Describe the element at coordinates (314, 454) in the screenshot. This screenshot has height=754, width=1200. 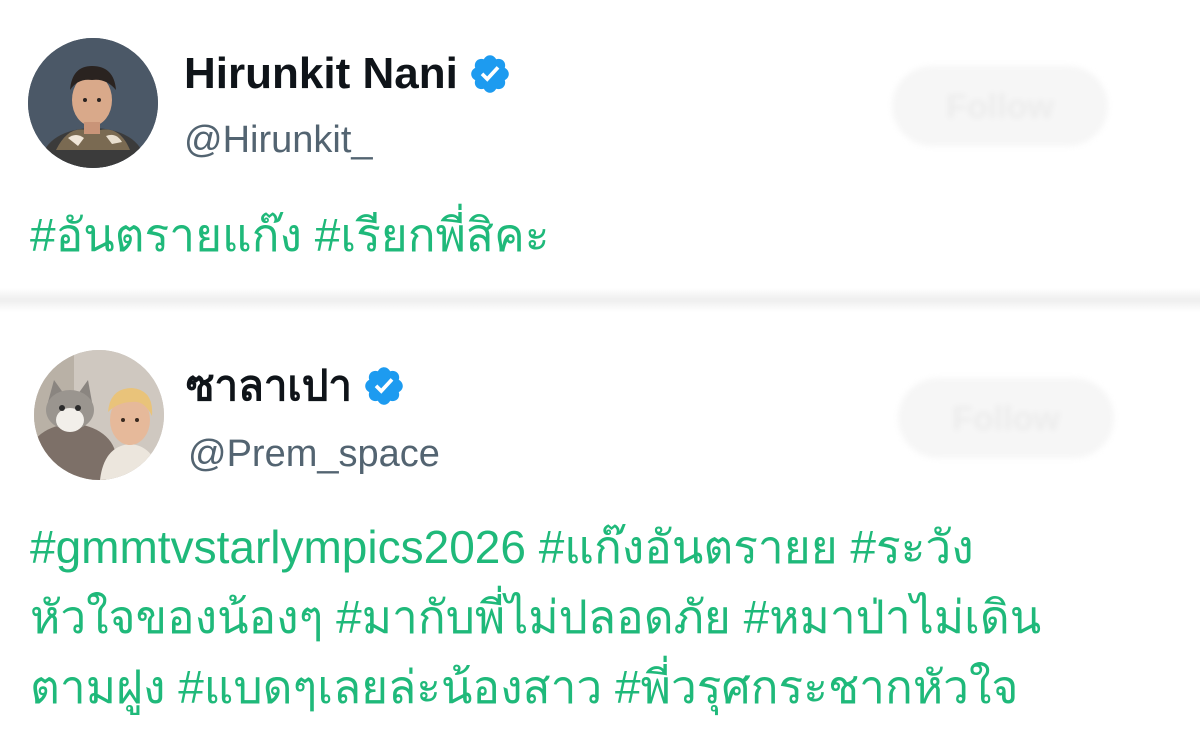
I see `handle: @Prem_space` at that location.